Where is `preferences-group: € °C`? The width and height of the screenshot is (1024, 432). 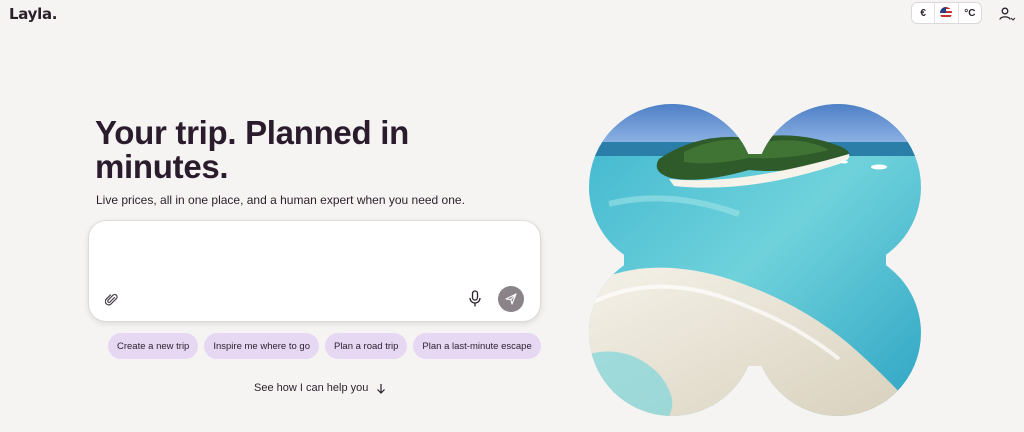
preferences-group: € °C is located at coordinates (946, 13).